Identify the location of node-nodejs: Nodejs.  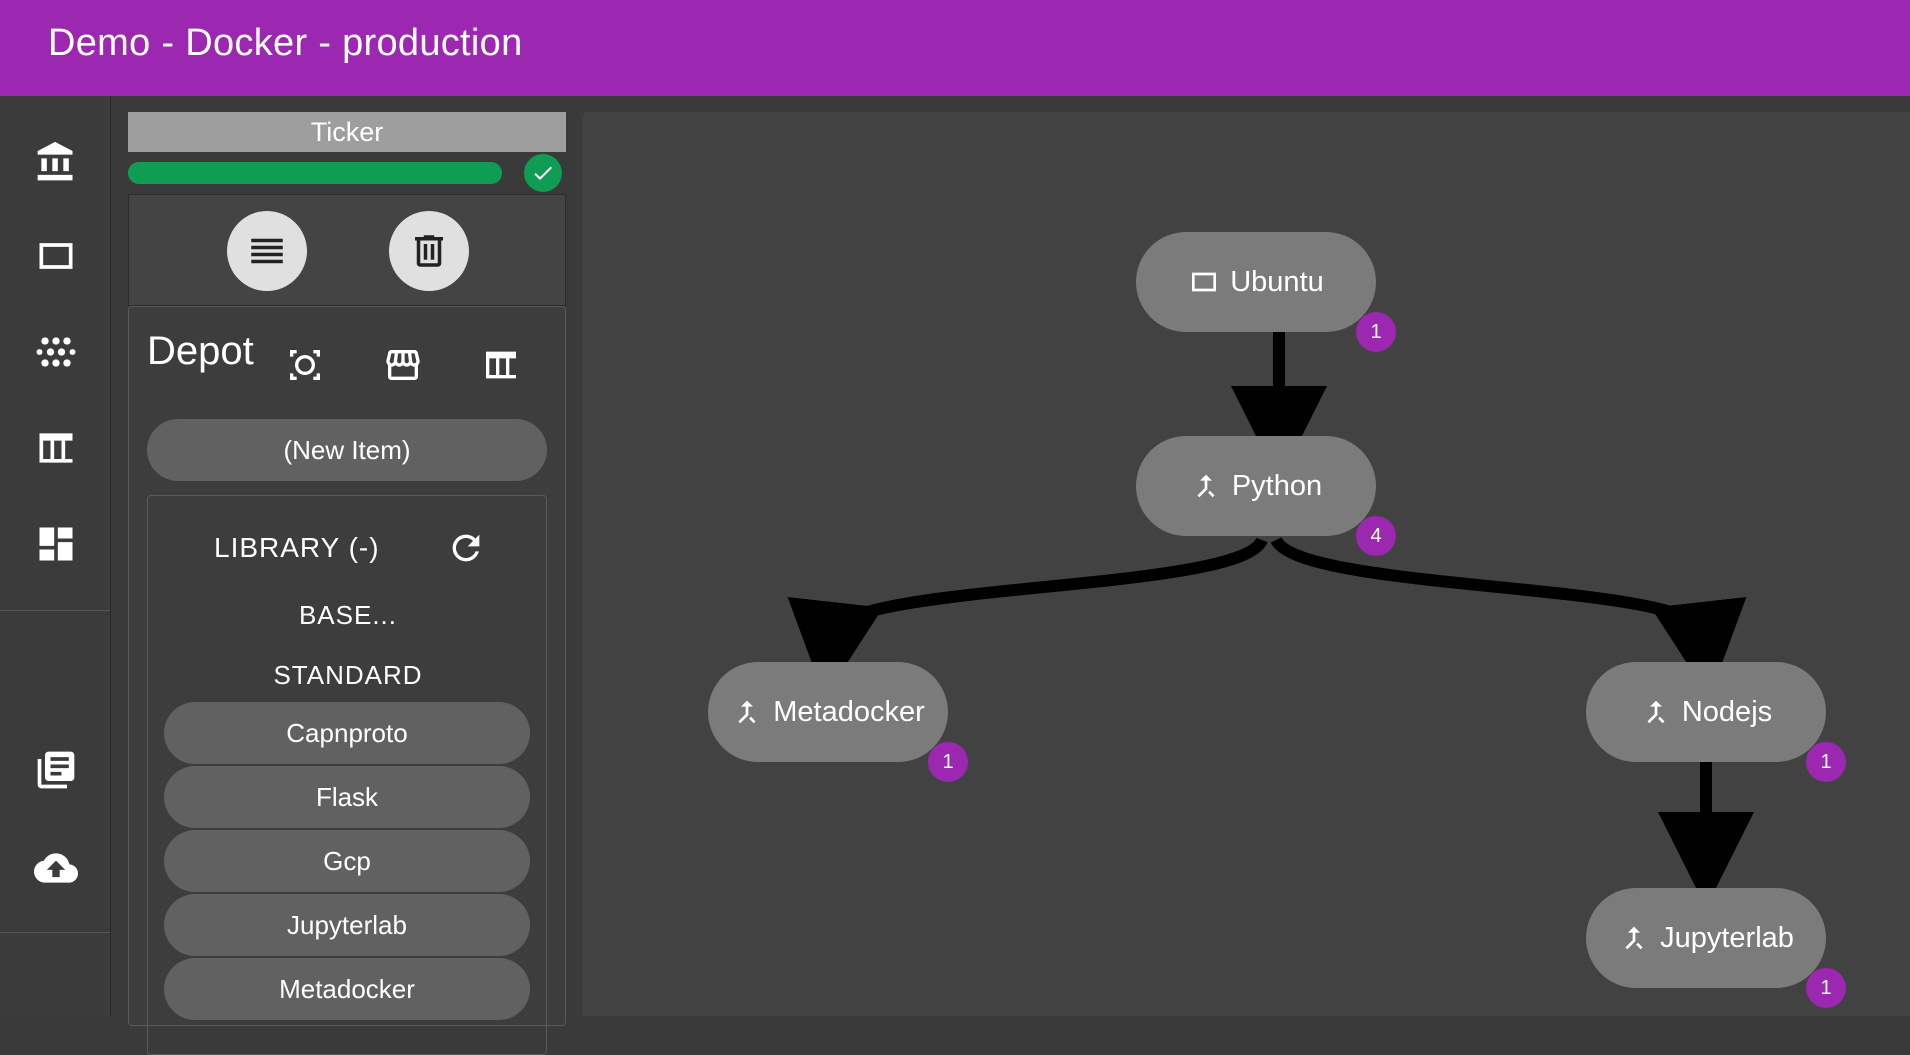
(1706, 712).